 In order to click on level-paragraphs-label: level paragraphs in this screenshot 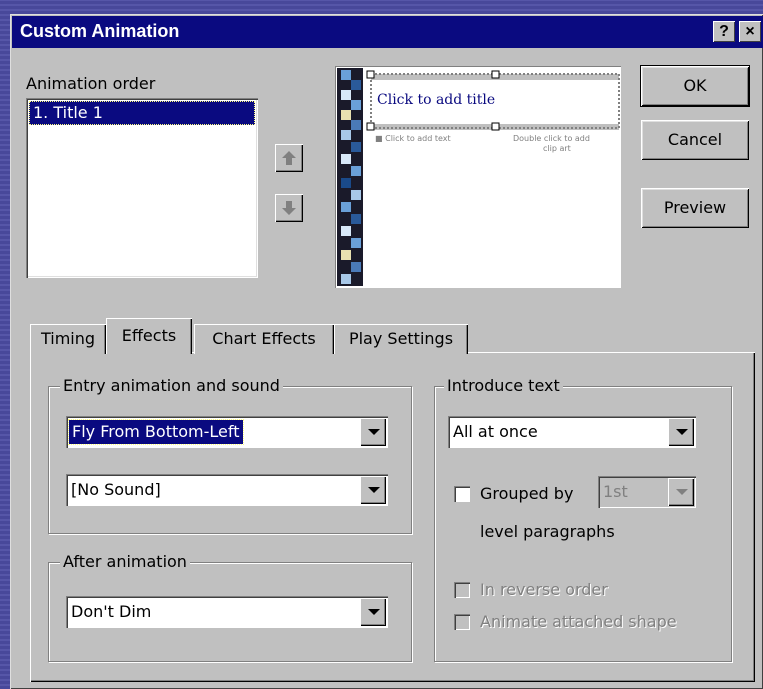, I will do `click(547, 531)`.